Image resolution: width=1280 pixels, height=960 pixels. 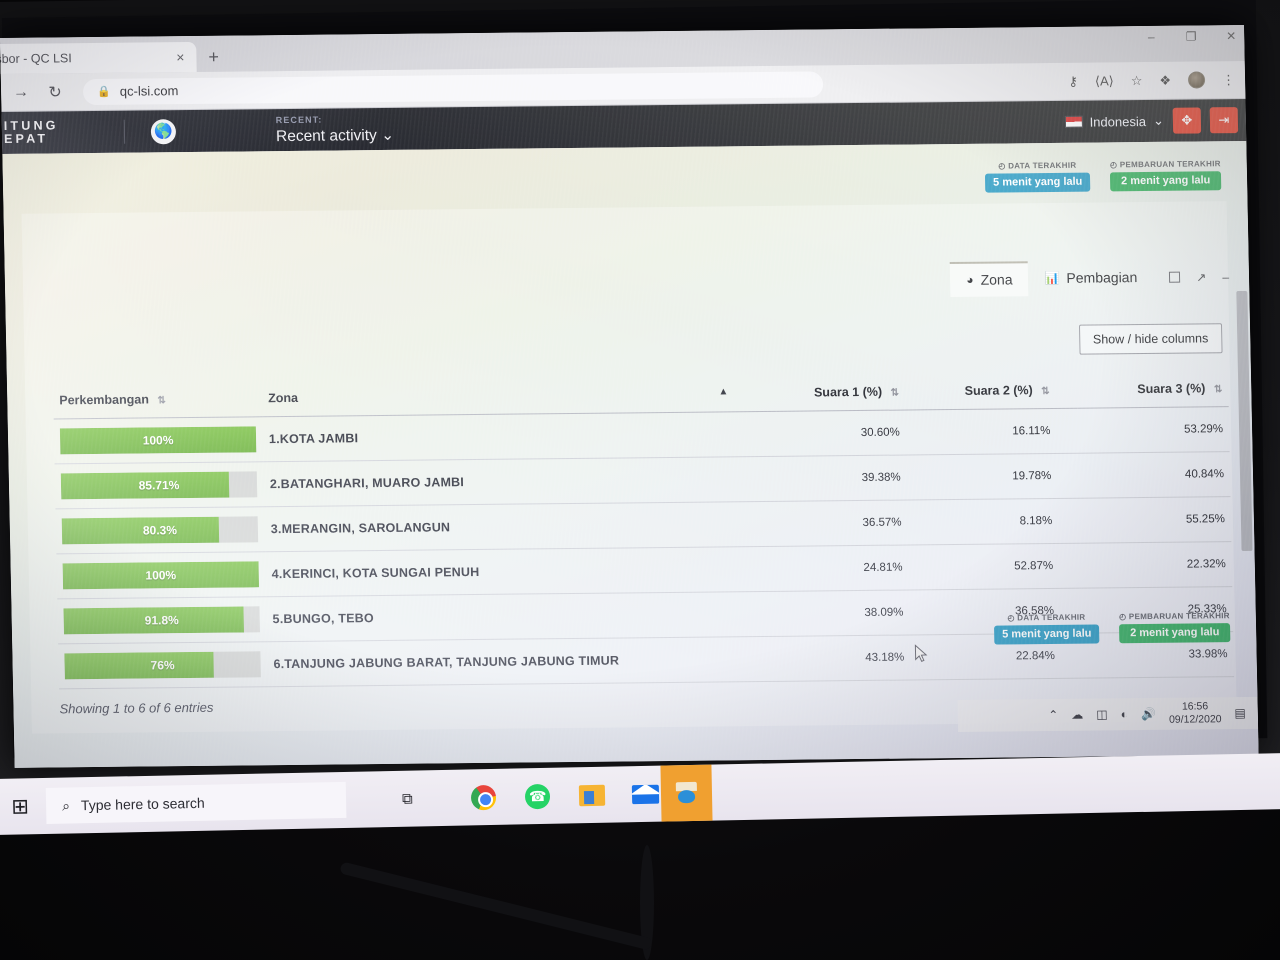 What do you see at coordinates (142, 804) in the screenshot?
I see `search-placeholder: Type here to search` at bounding box center [142, 804].